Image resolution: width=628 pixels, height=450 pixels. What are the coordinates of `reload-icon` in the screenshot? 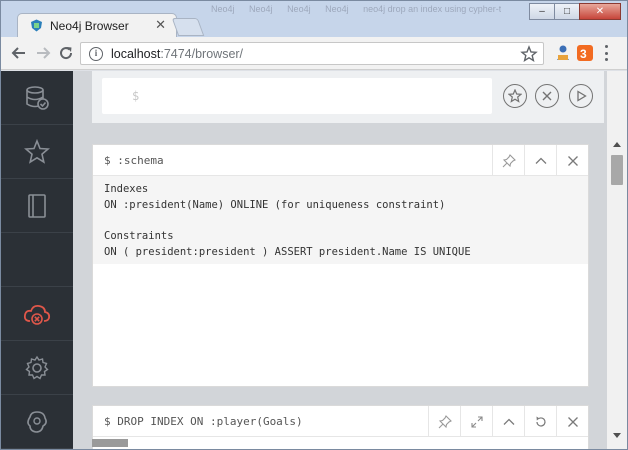 It's located at (66, 53).